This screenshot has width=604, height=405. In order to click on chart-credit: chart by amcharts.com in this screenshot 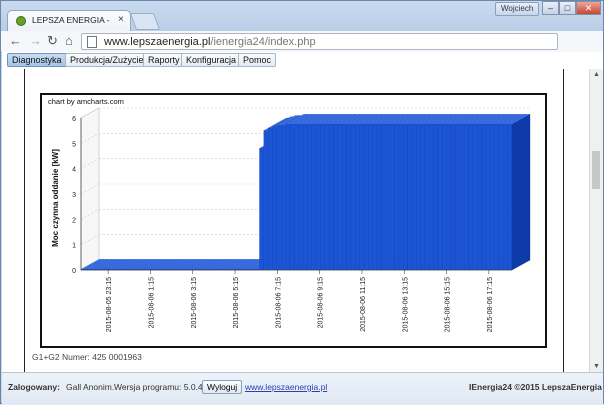, I will do `click(86, 101)`.